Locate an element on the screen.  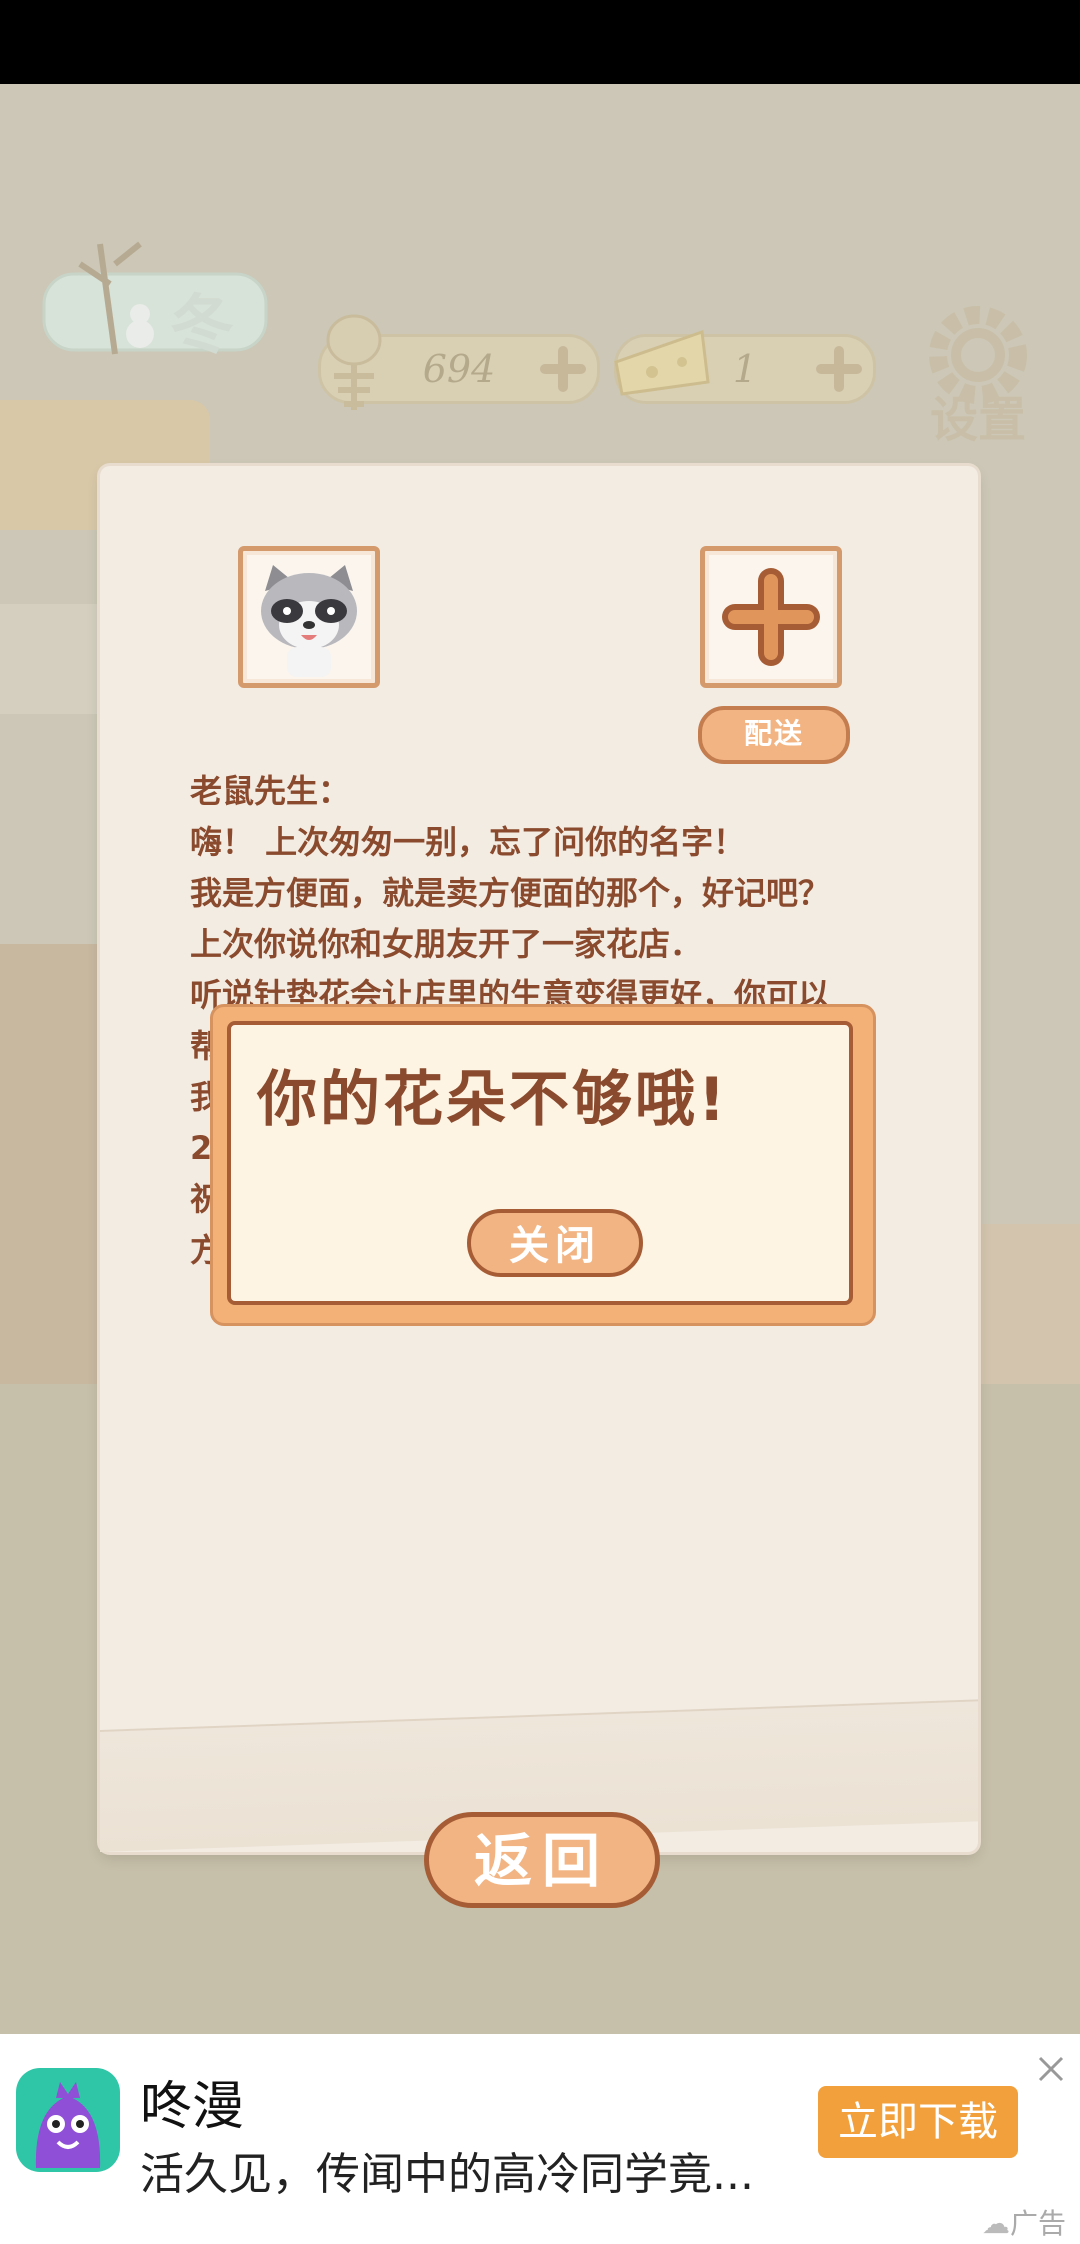
letter-line: 上次你说你和女朋友开了一家花店． is located at coordinates (446, 944).